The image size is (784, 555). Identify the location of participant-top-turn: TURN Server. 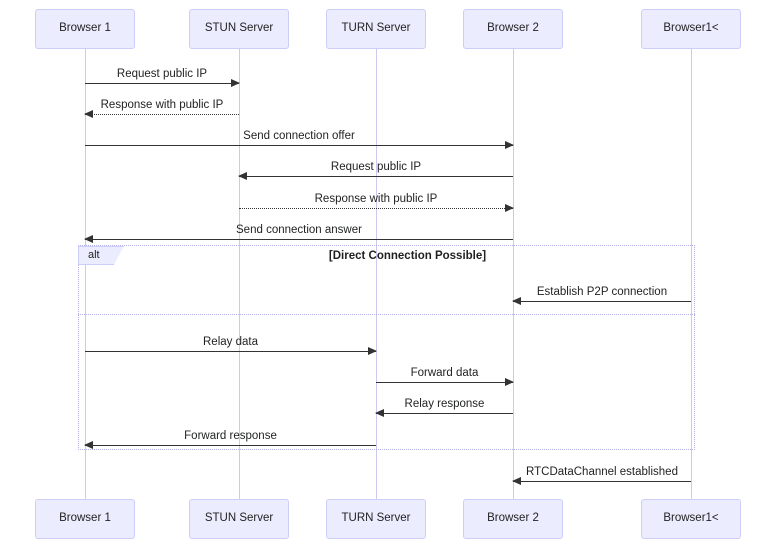
(376, 29).